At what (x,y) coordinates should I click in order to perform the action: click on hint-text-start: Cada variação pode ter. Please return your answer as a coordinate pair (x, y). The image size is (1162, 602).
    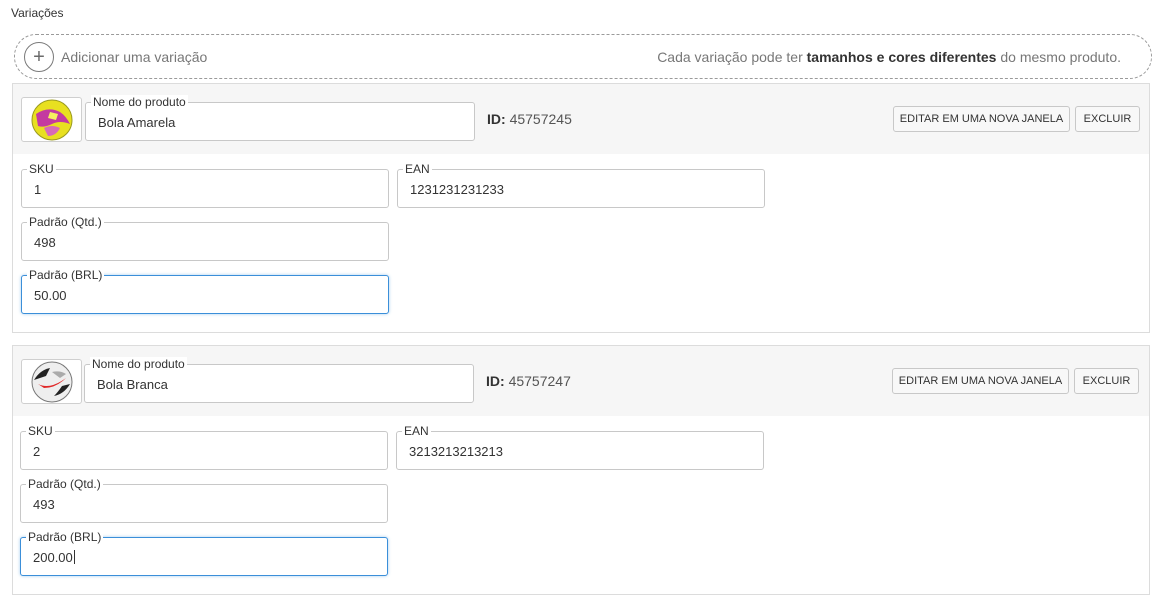
    Looking at the image, I should click on (732, 56).